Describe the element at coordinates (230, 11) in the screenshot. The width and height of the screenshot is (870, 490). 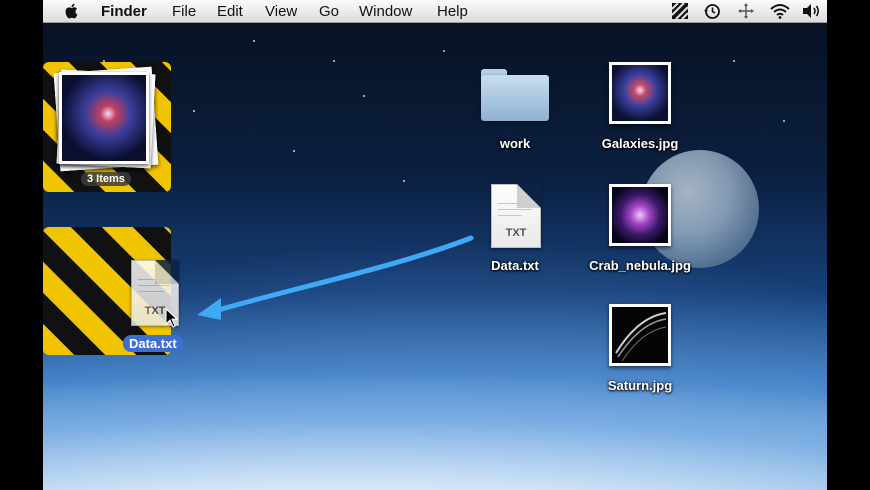
I see `menu-edit: Edit` at that location.